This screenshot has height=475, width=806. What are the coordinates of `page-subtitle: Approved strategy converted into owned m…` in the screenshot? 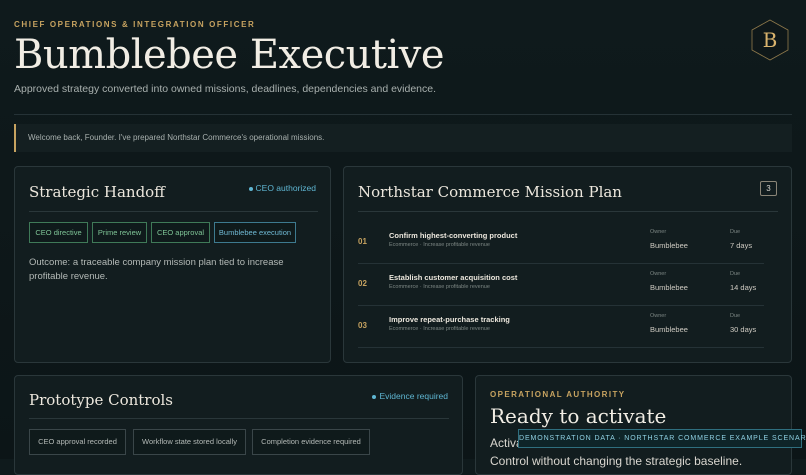 It's located at (225, 89).